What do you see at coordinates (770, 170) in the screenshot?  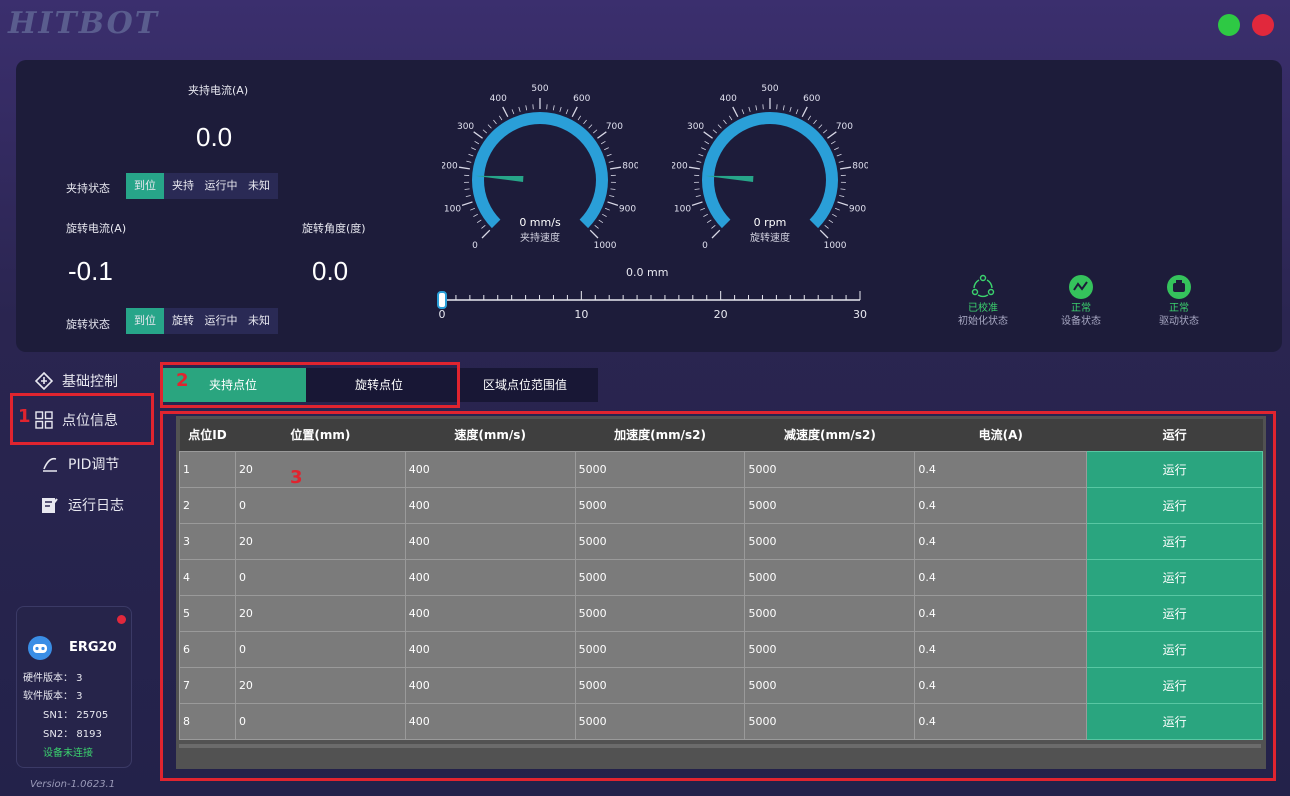 I see `rotate-speed-gauge-arc` at bounding box center [770, 170].